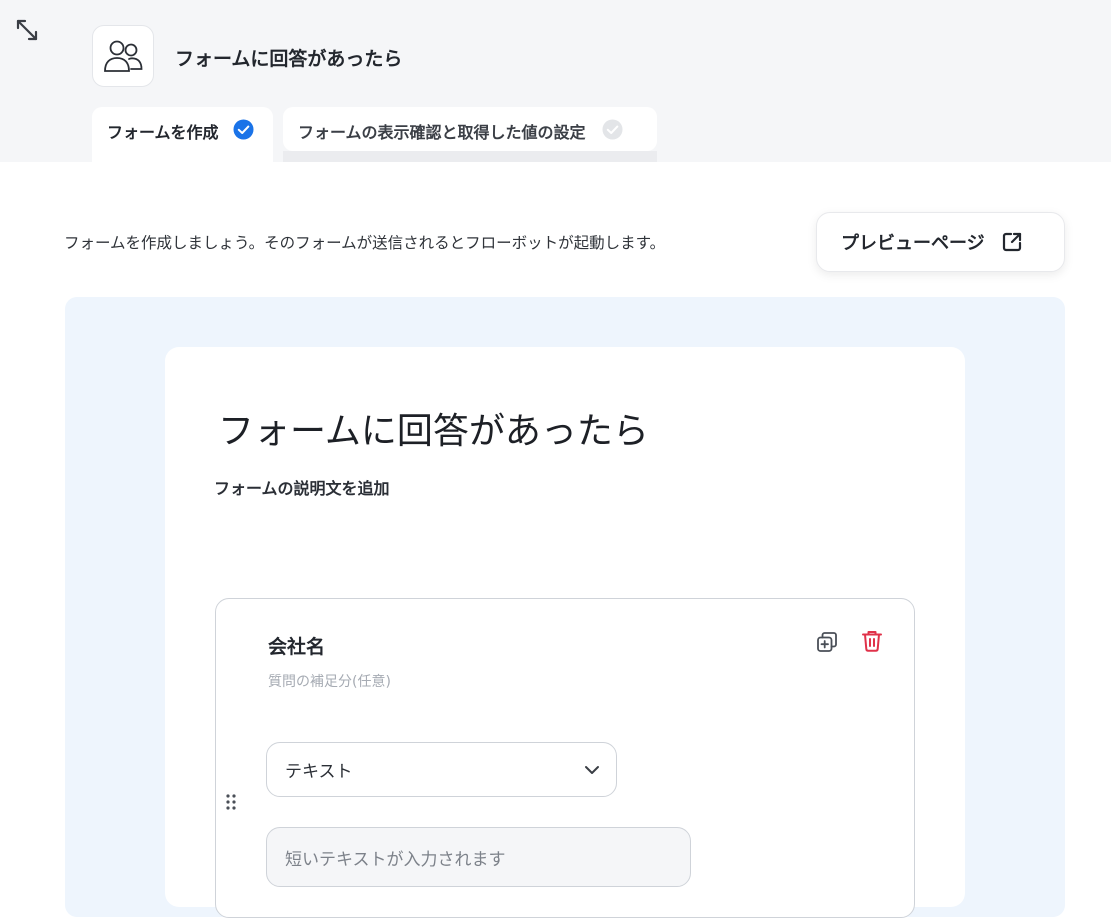 The image size is (1111, 918). Describe the element at coordinates (592, 770) in the screenshot. I see `chevron-down-icon` at that location.